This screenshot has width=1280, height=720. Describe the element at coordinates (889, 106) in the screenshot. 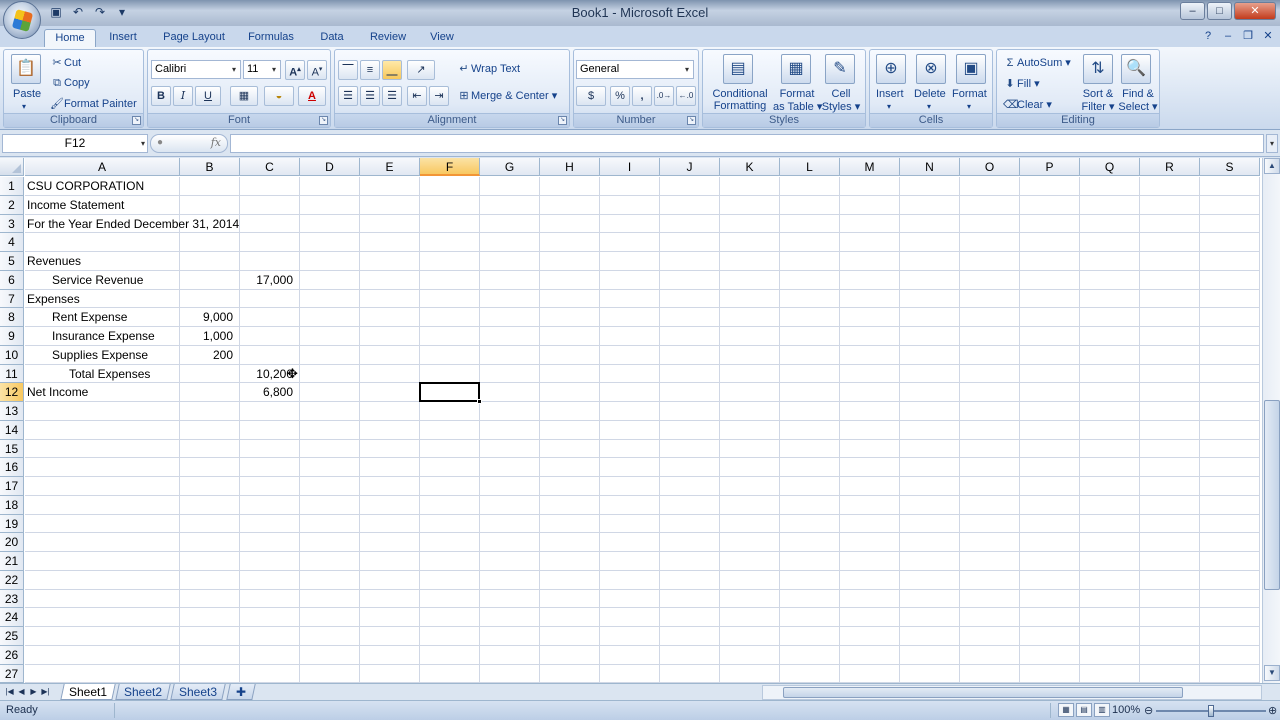

I see `insert-dropdown-icon: ▾` at that location.